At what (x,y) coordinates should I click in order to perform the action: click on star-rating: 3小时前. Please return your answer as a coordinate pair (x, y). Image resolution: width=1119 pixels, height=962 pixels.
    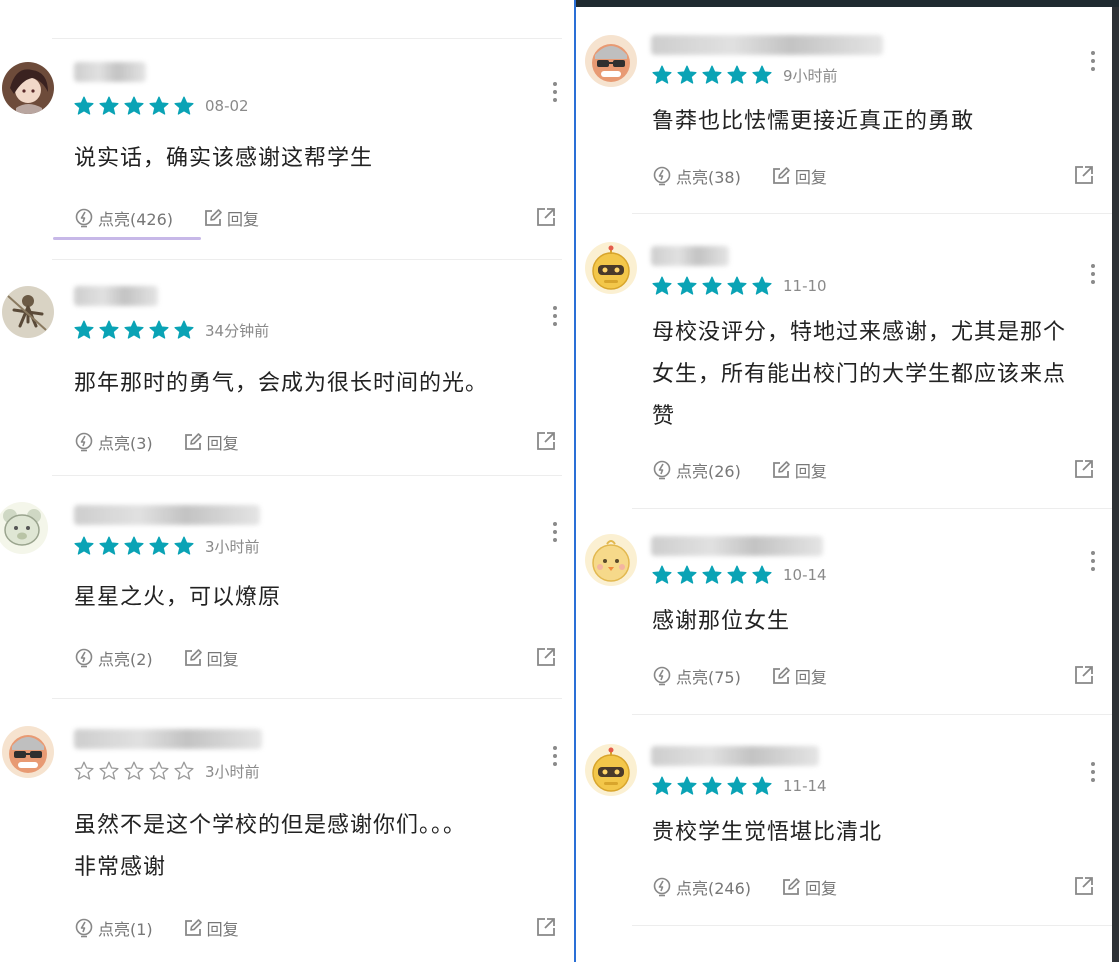
    Looking at the image, I should click on (167, 771).